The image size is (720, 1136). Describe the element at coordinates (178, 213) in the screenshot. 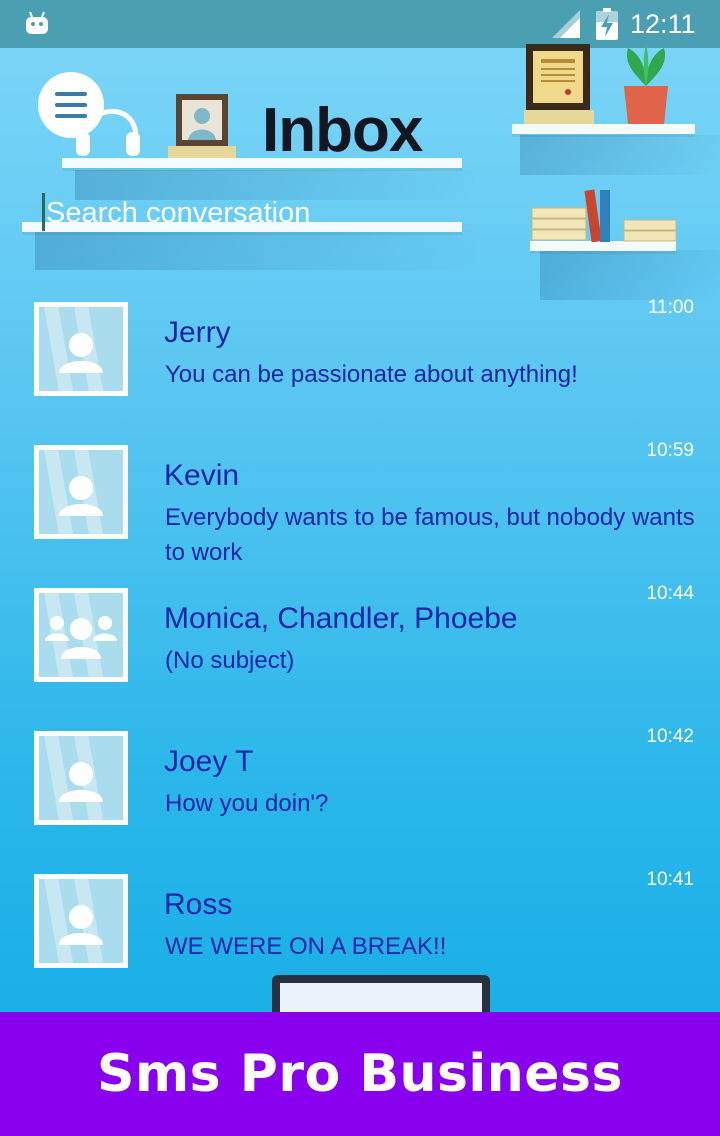

I see `search-placeholder: Search conversation` at that location.